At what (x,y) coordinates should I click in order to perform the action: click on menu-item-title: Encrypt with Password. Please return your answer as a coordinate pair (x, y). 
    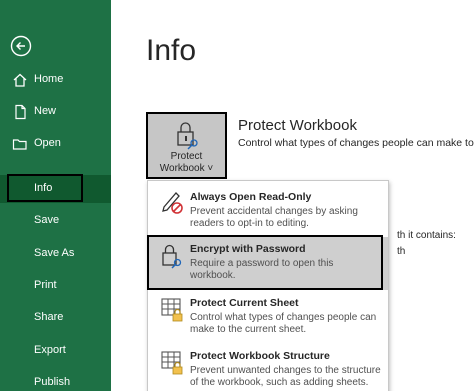
    Looking at the image, I should click on (248, 249).